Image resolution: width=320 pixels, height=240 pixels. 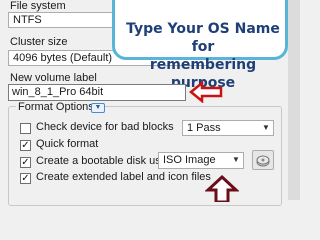 I want to click on file-system-value: NTFS, so click(x=27, y=20).